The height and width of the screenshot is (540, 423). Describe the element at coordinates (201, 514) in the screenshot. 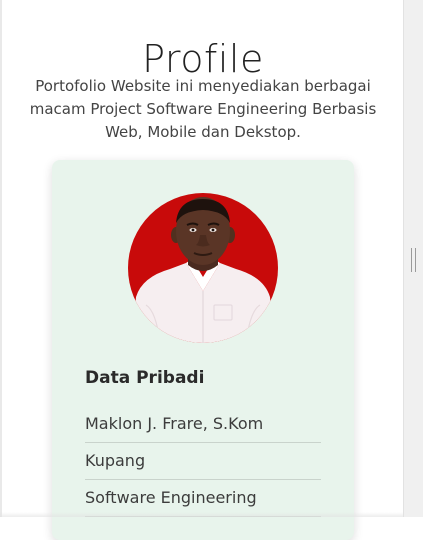

I see `bottom-fade` at that location.